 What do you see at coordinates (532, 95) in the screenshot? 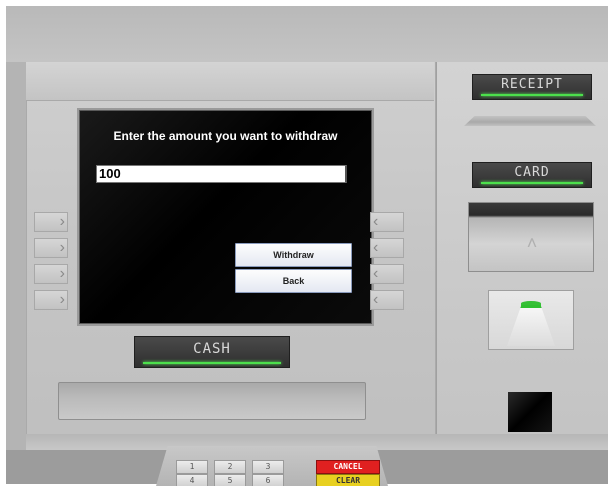
I see `receipt-led-indicator` at bounding box center [532, 95].